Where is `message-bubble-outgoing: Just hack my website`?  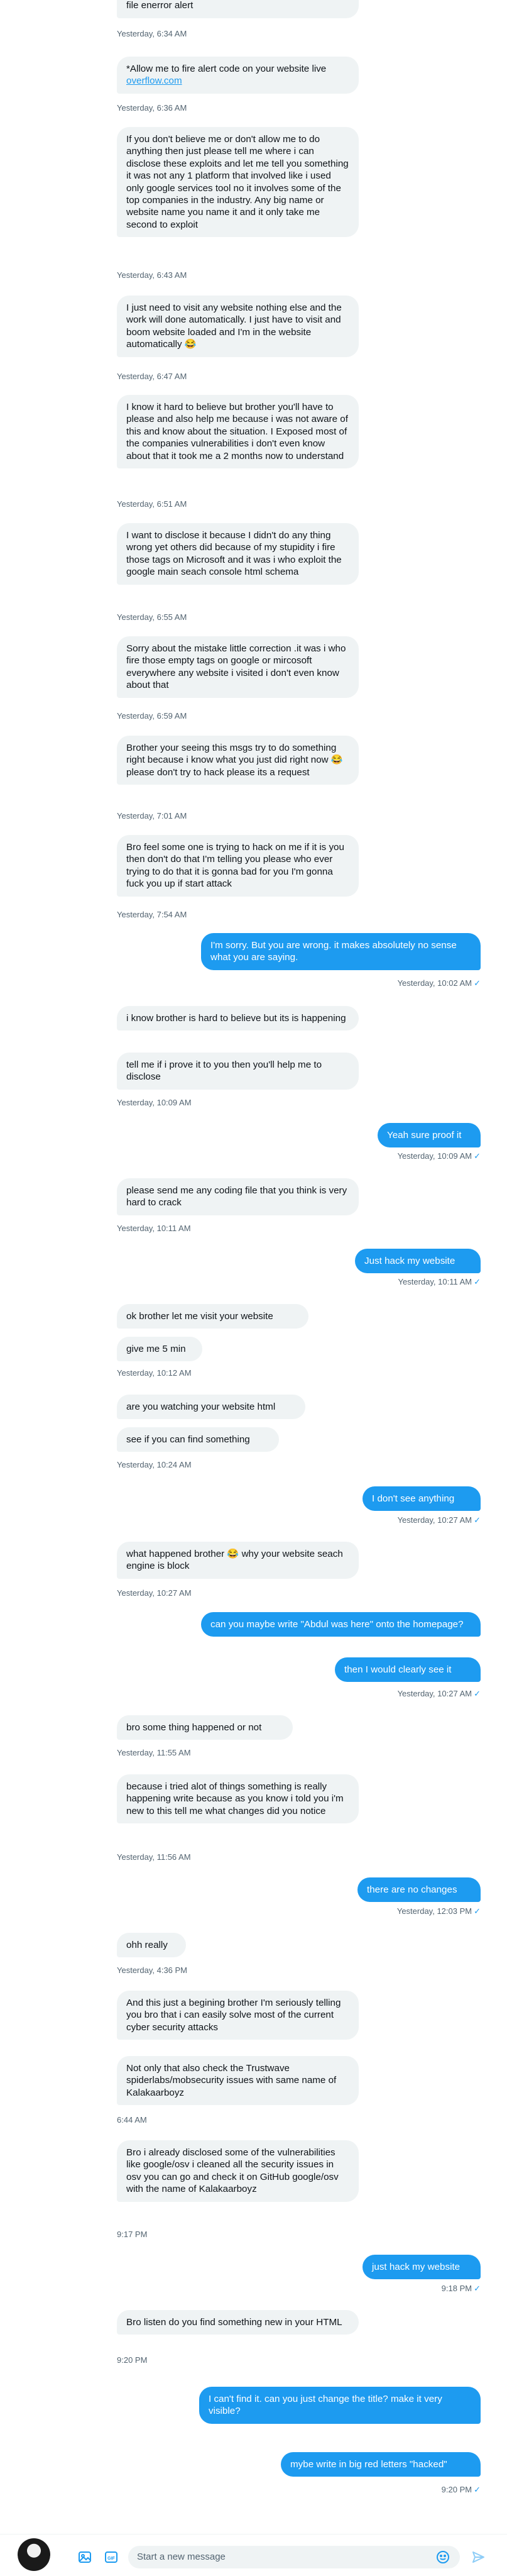
message-bubble-outgoing: Just hack my website is located at coordinates (418, 1261).